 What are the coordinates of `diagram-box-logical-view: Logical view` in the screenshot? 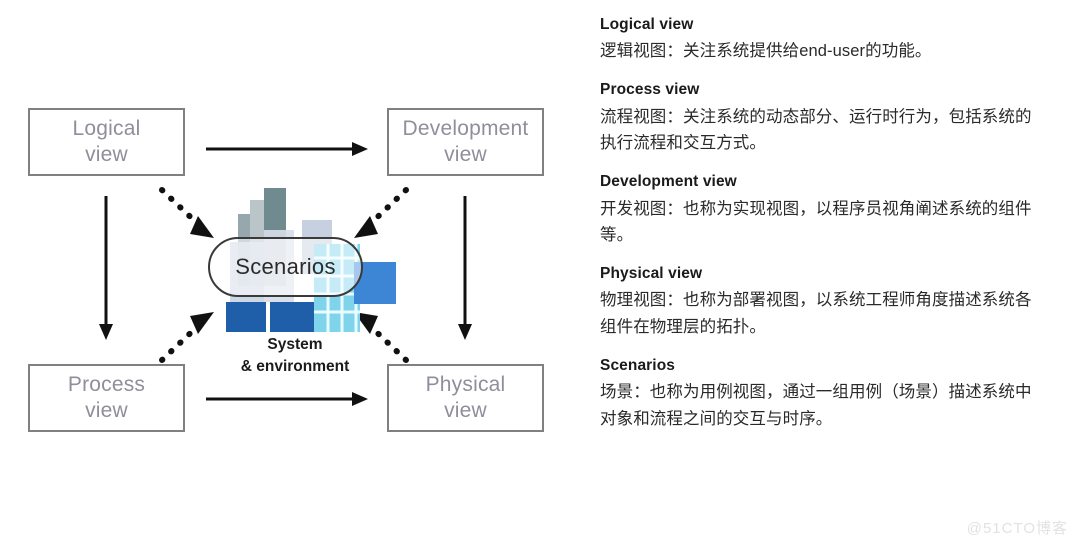 It's located at (106, 142).